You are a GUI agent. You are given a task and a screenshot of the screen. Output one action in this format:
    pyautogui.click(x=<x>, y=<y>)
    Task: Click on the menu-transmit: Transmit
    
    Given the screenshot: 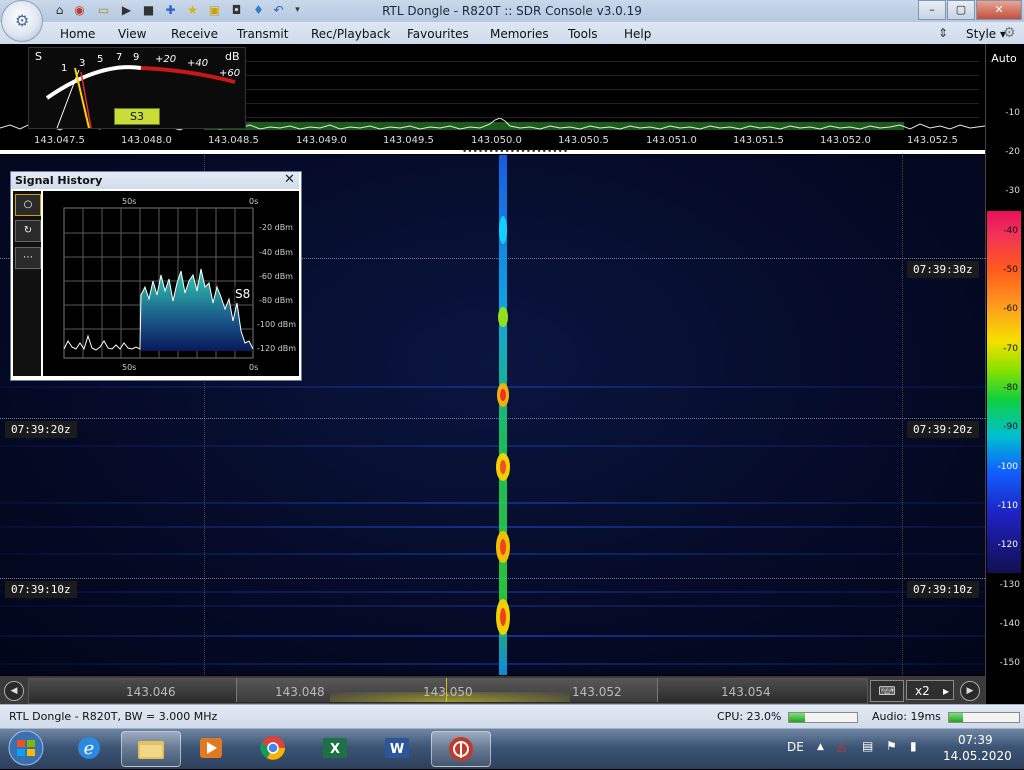 What is the action you would take?
    pyautogui.click(x=262, y=34)
    